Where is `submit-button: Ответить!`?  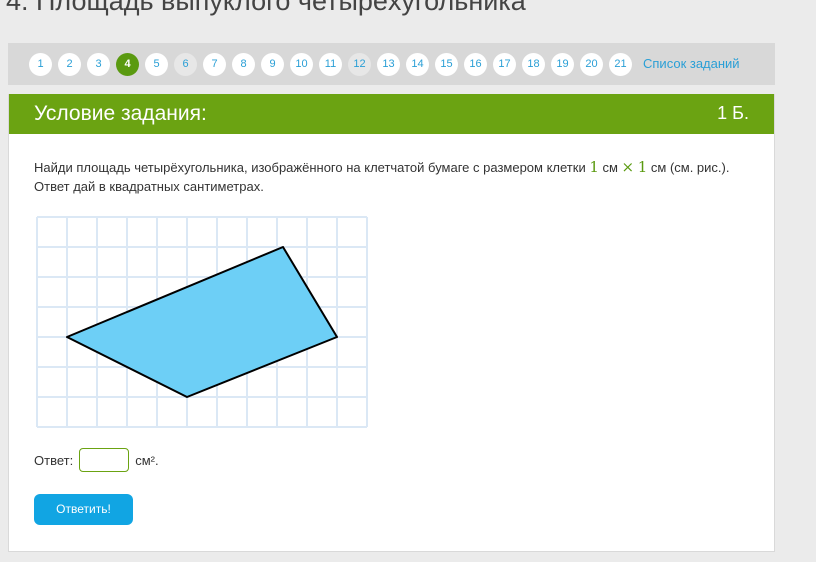
submit-button: Ответить! is located at coordinates (83, 509).